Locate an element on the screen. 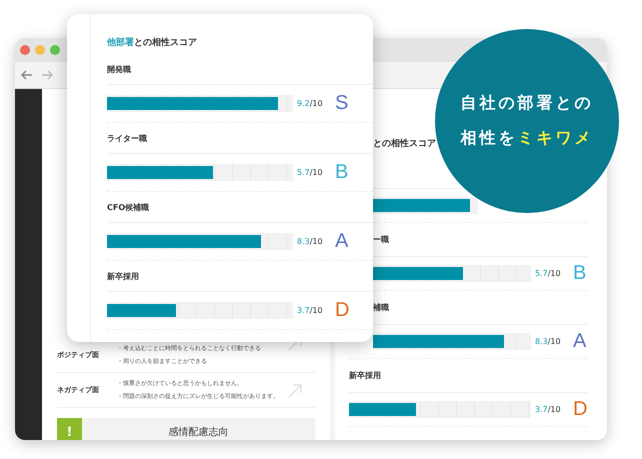  row-label: ライター職 is located at coordinates (127, 138).